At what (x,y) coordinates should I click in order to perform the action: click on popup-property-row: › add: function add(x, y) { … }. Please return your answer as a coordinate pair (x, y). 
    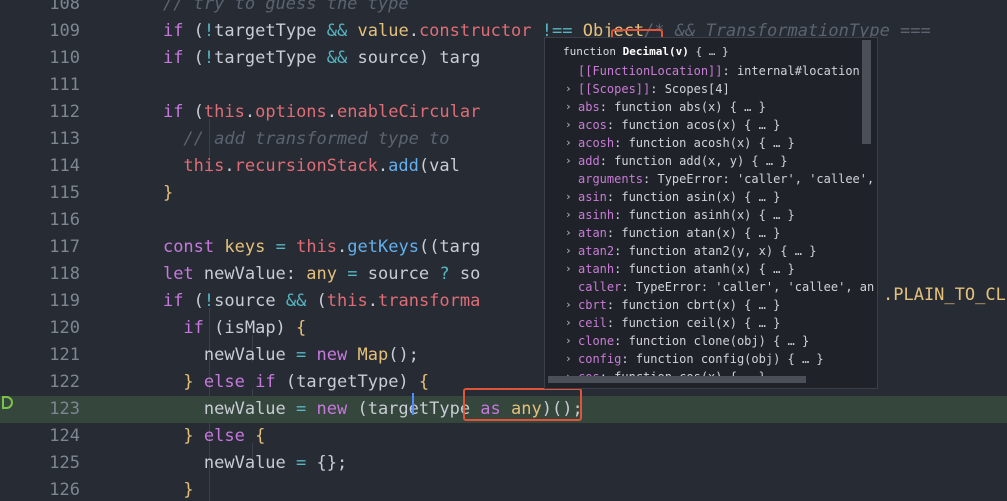
    Looking at the image, I should click on (710, 161).